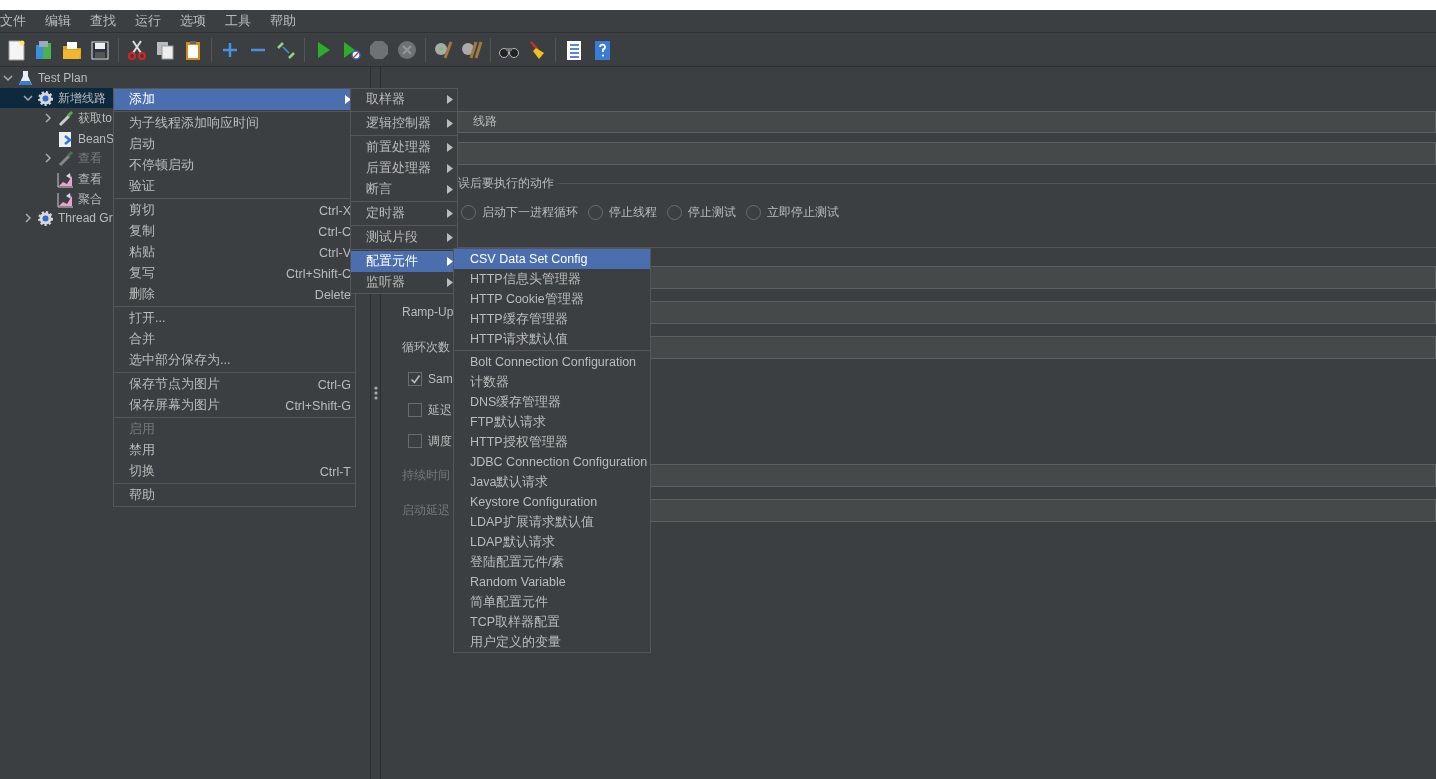 Image resolution: width=1436 pixels, height=779 pixels. What do you see at coordinates (63, 98) in the screenshot?
I see `tree-item: 新增线路` at bounding box center [63, 98].